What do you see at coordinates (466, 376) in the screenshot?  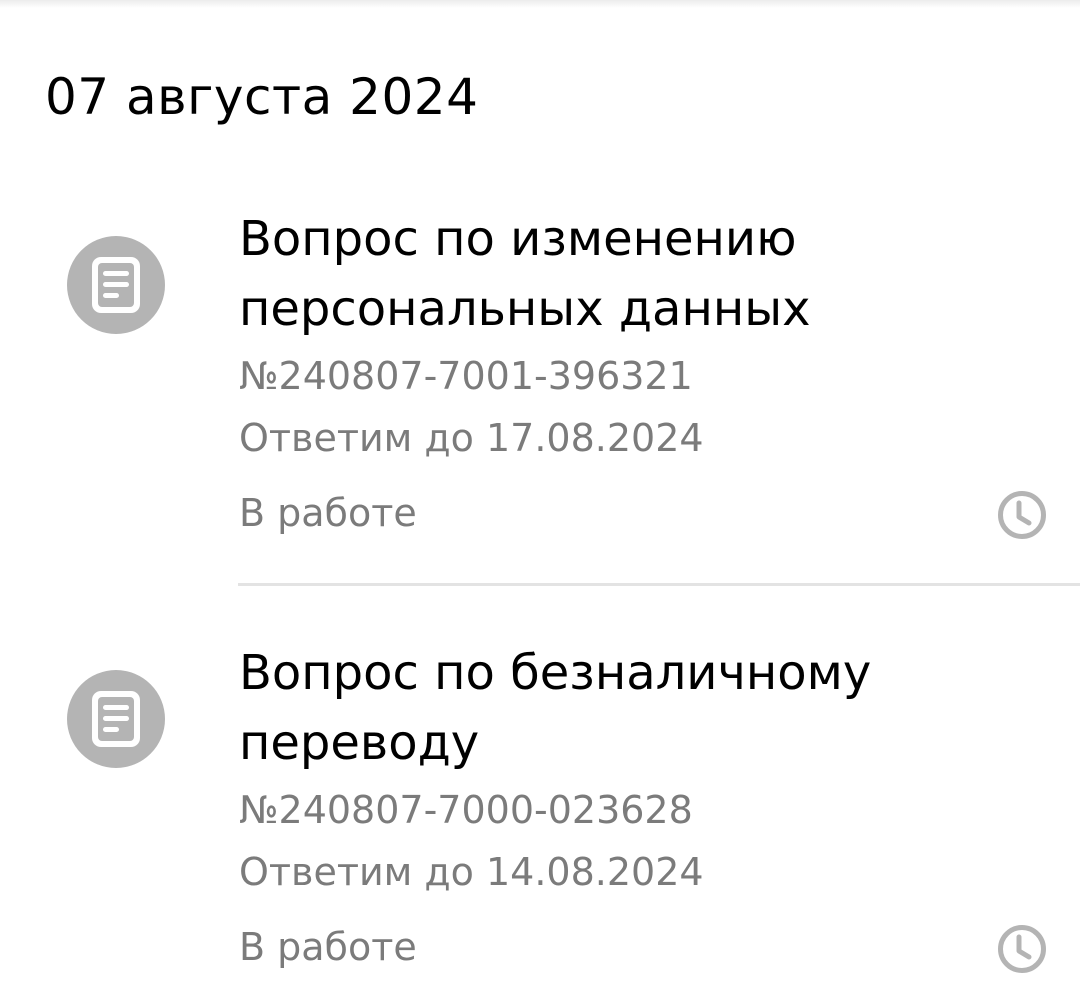 I see `ticket-number: №240807-7001-396321` at bounding box center [466, 376].